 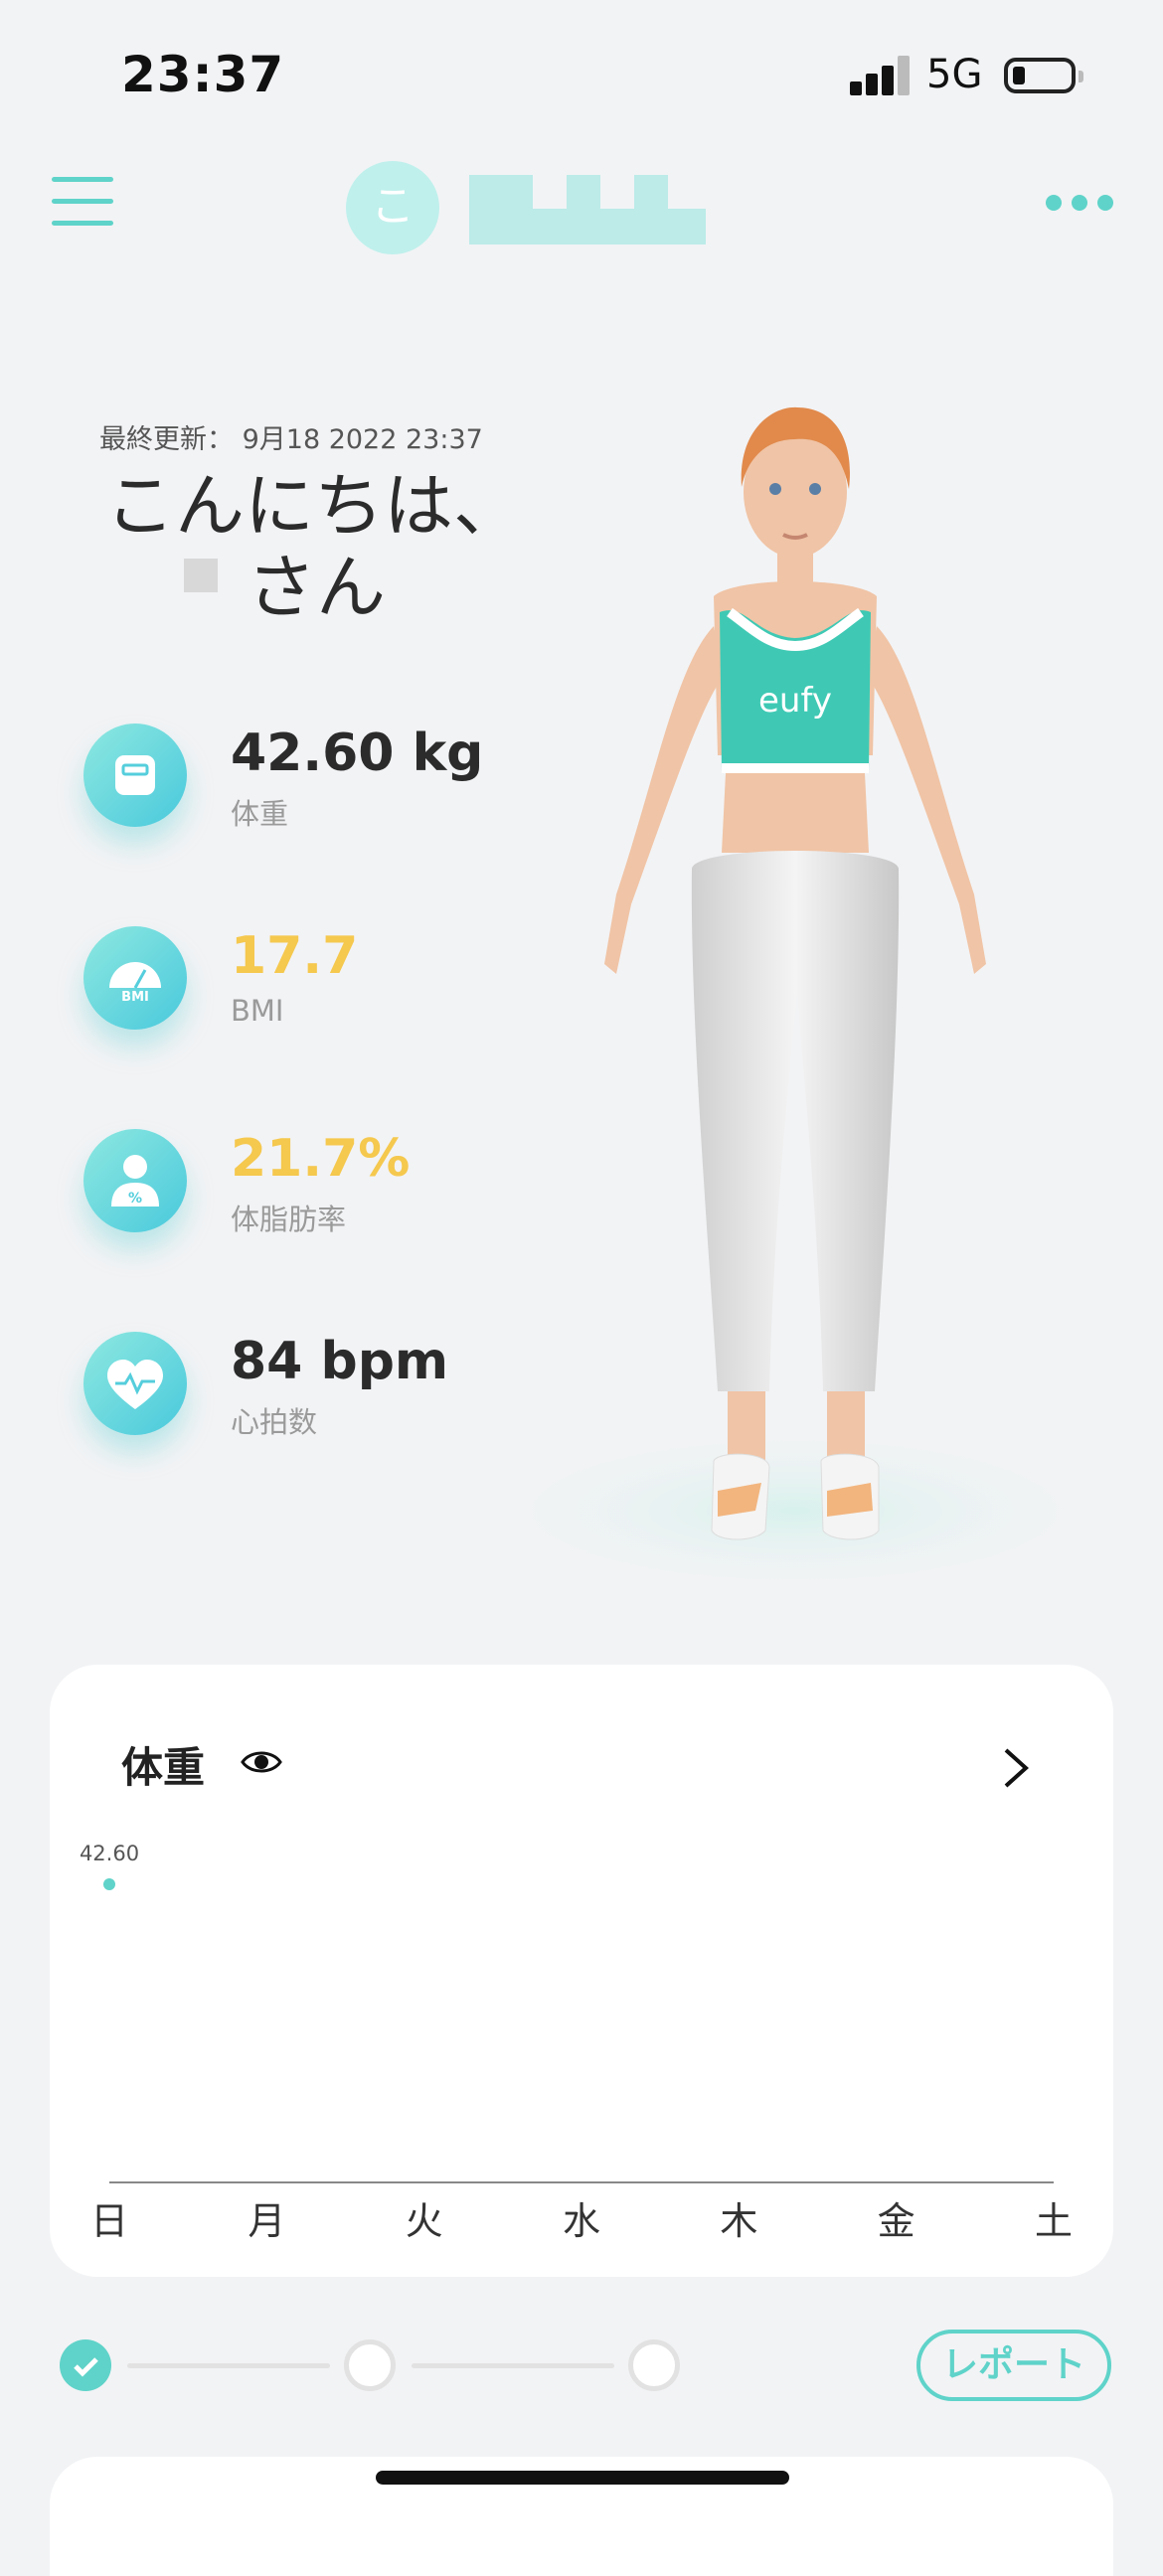 I want to click on chart-day-label: 日, so click(x=109, y=2221).